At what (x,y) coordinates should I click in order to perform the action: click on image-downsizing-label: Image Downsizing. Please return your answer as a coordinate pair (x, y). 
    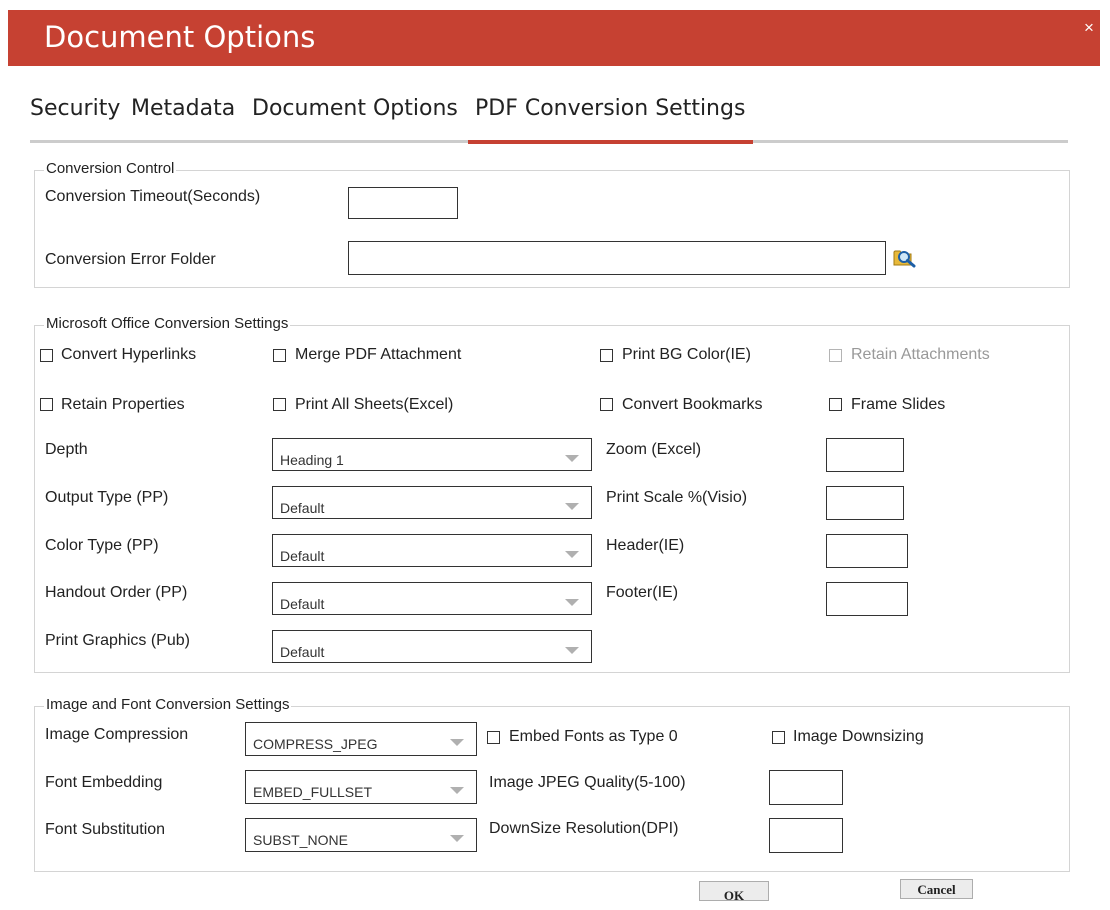
    Looking at the image, I should click on (858, 736).